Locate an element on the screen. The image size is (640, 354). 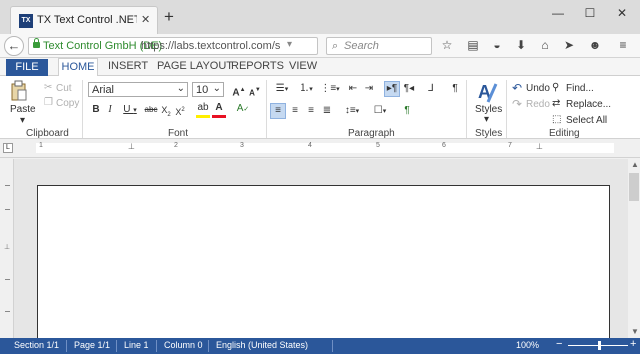
scrollbar-thumb is located at coordinates (634, 187).